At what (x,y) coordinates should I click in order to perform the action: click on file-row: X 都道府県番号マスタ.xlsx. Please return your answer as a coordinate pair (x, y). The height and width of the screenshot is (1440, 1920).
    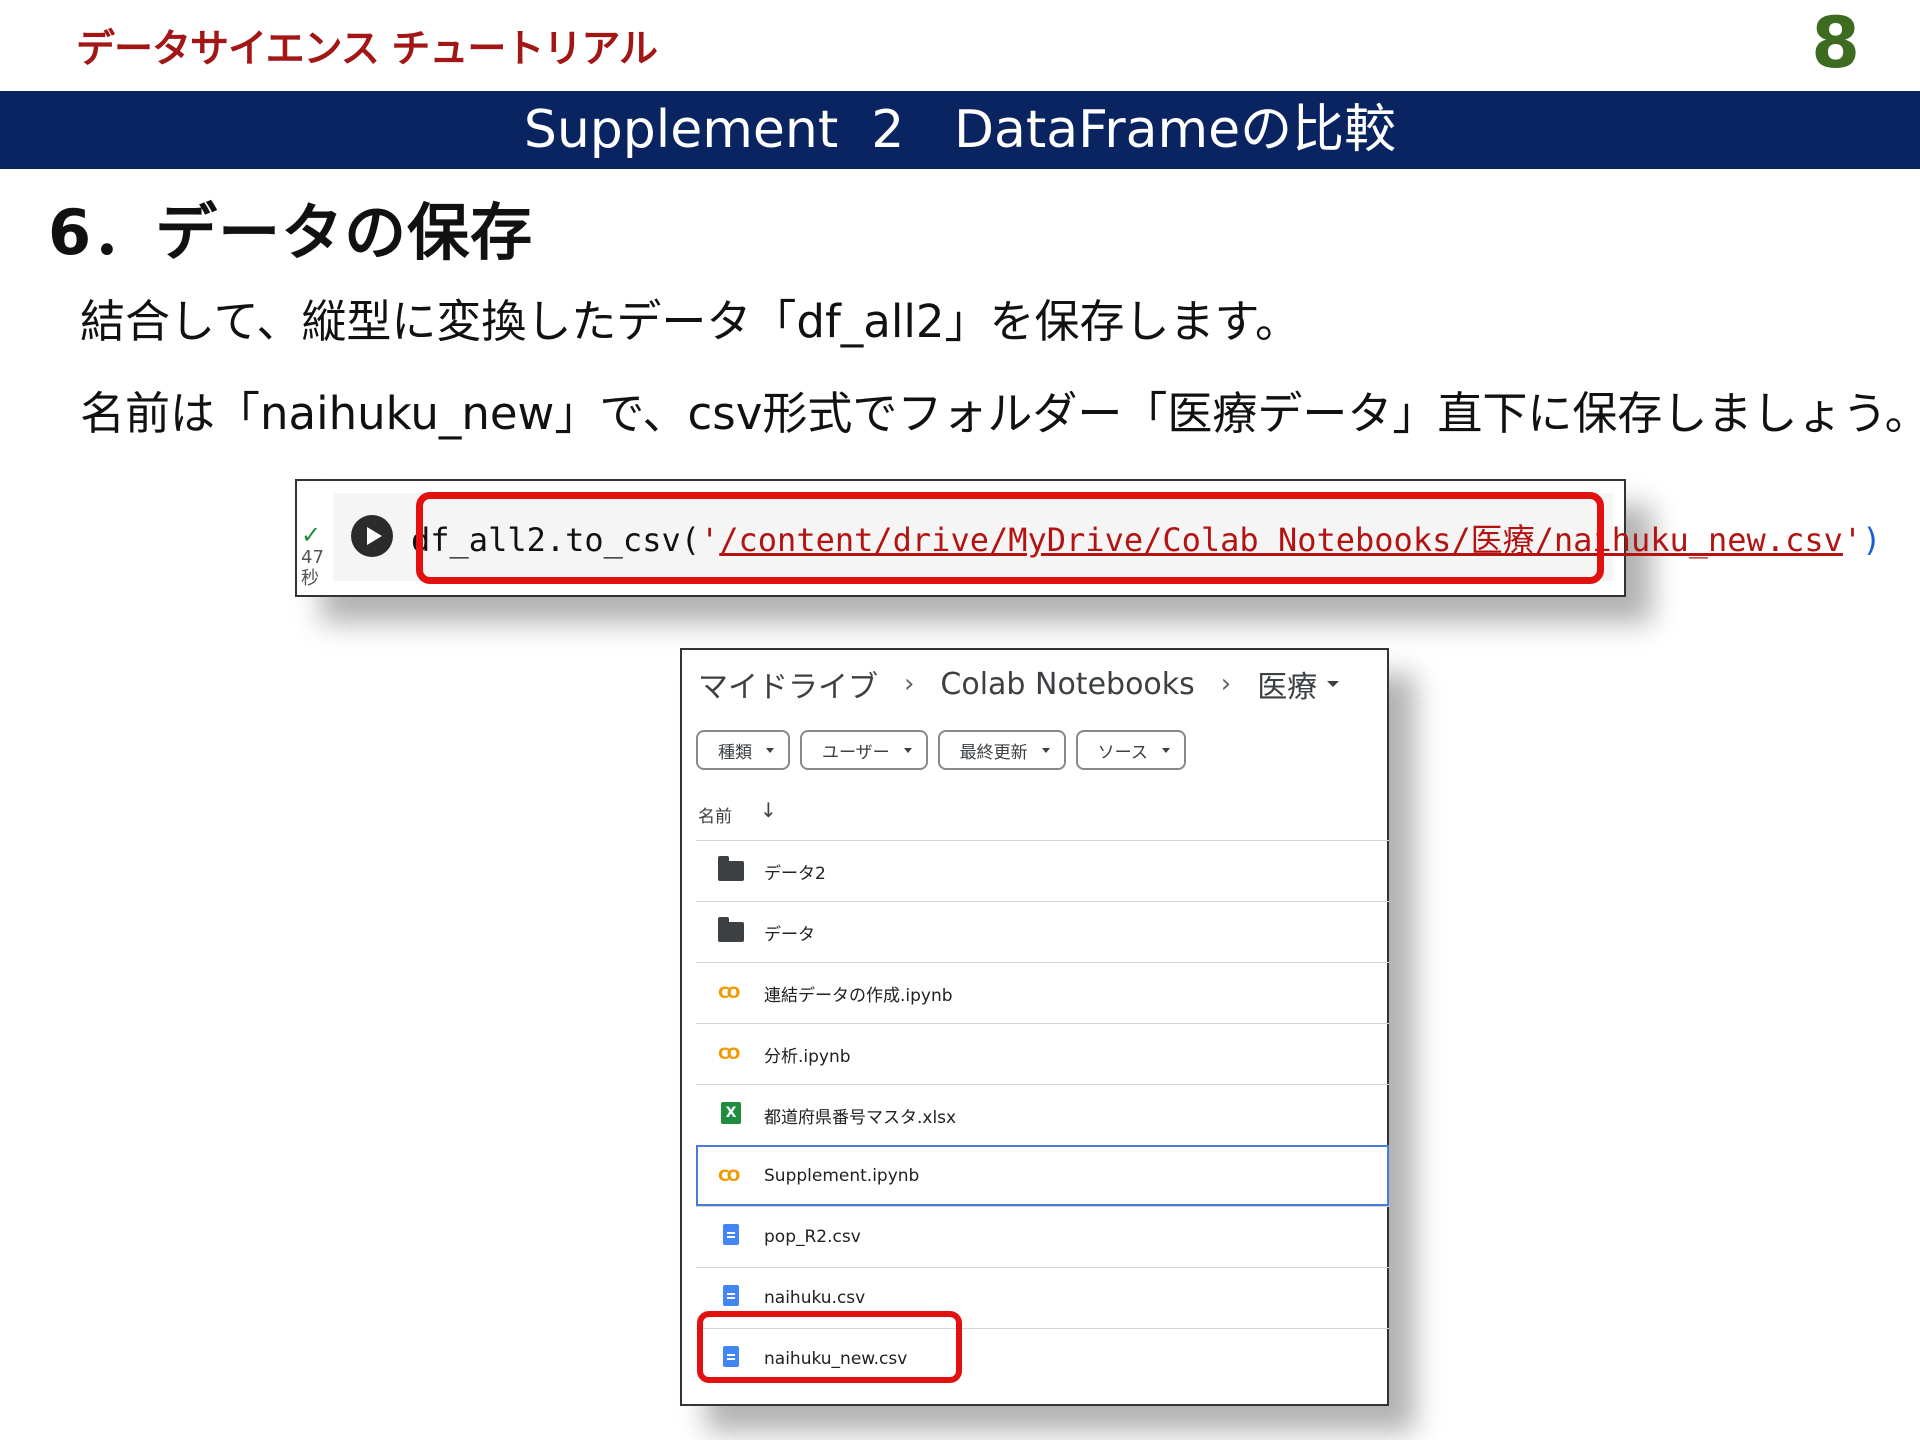
    Looking at the image, I should click on (1042, 1114).